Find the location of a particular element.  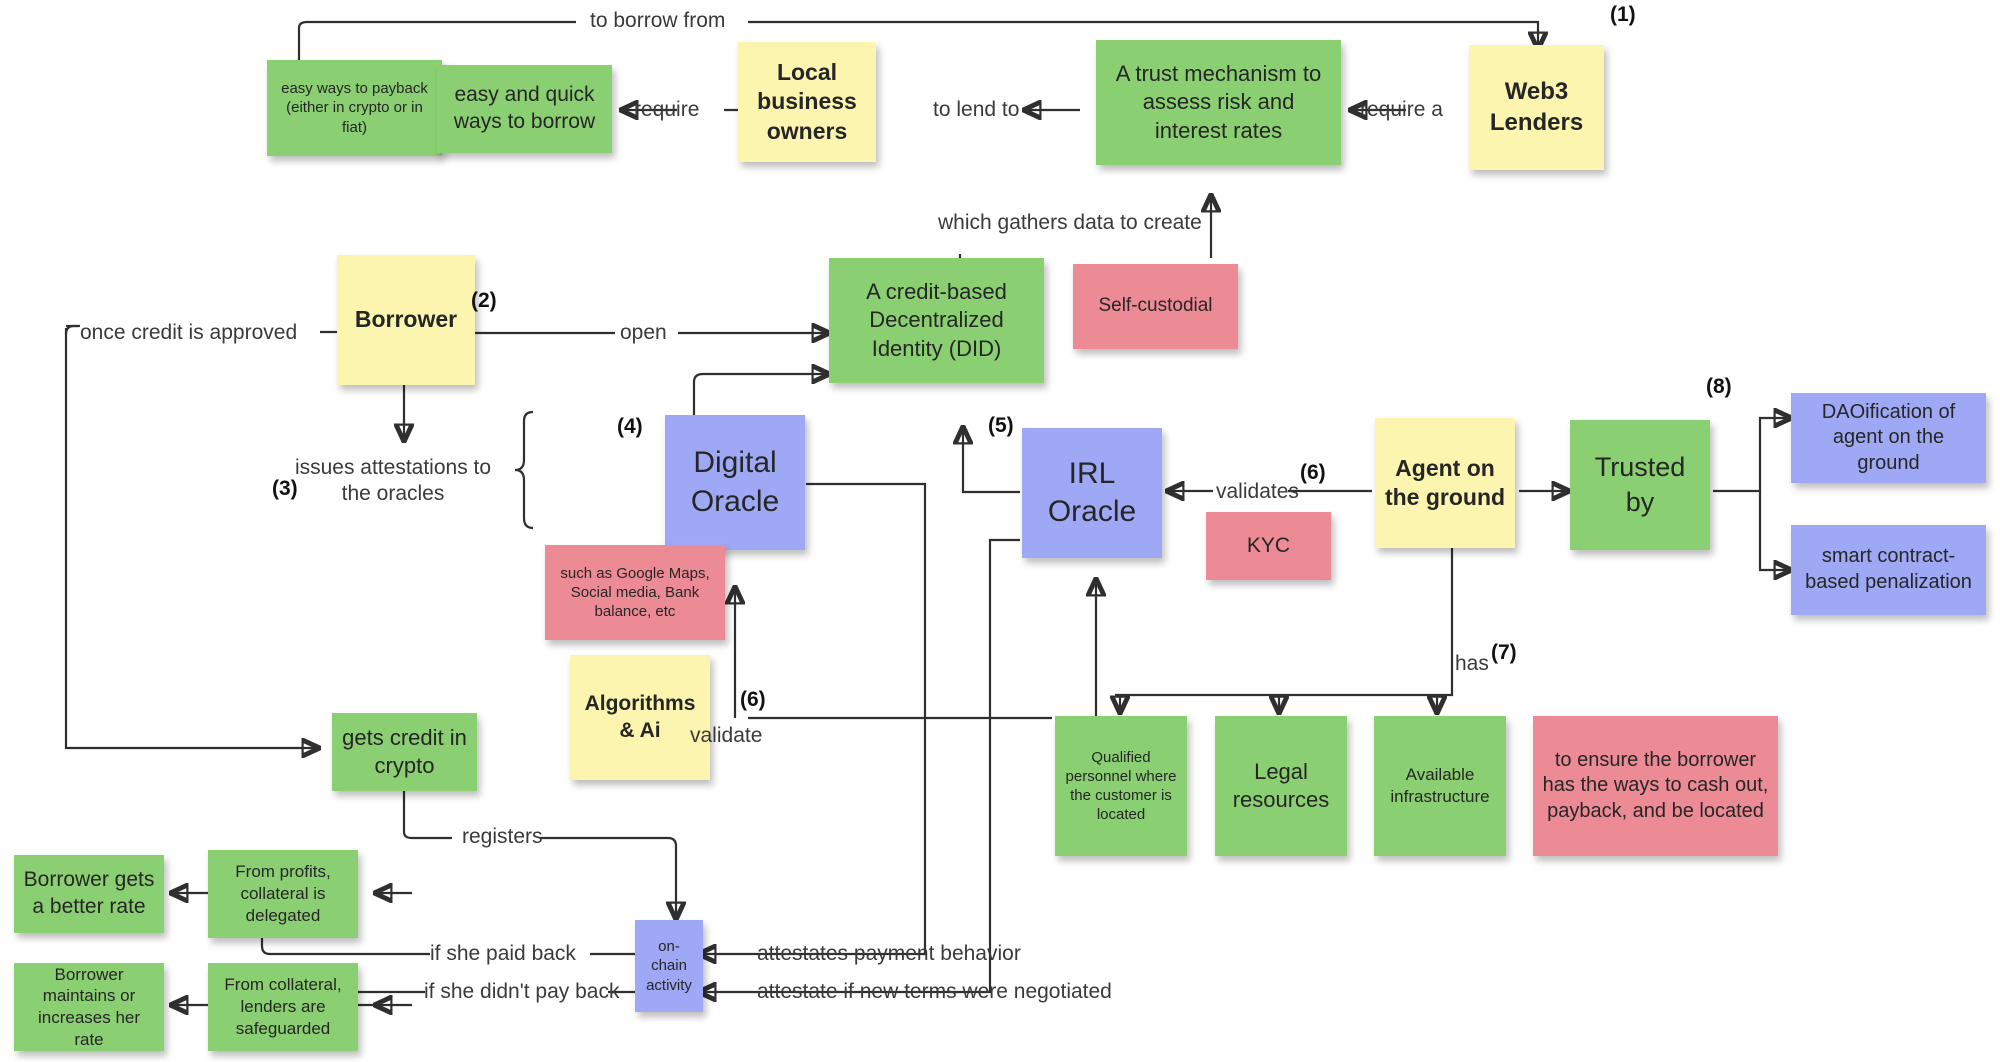

edge-label-if-she-didnt-pay-back: if she didn't pay back is located at coordinates (522, 991).